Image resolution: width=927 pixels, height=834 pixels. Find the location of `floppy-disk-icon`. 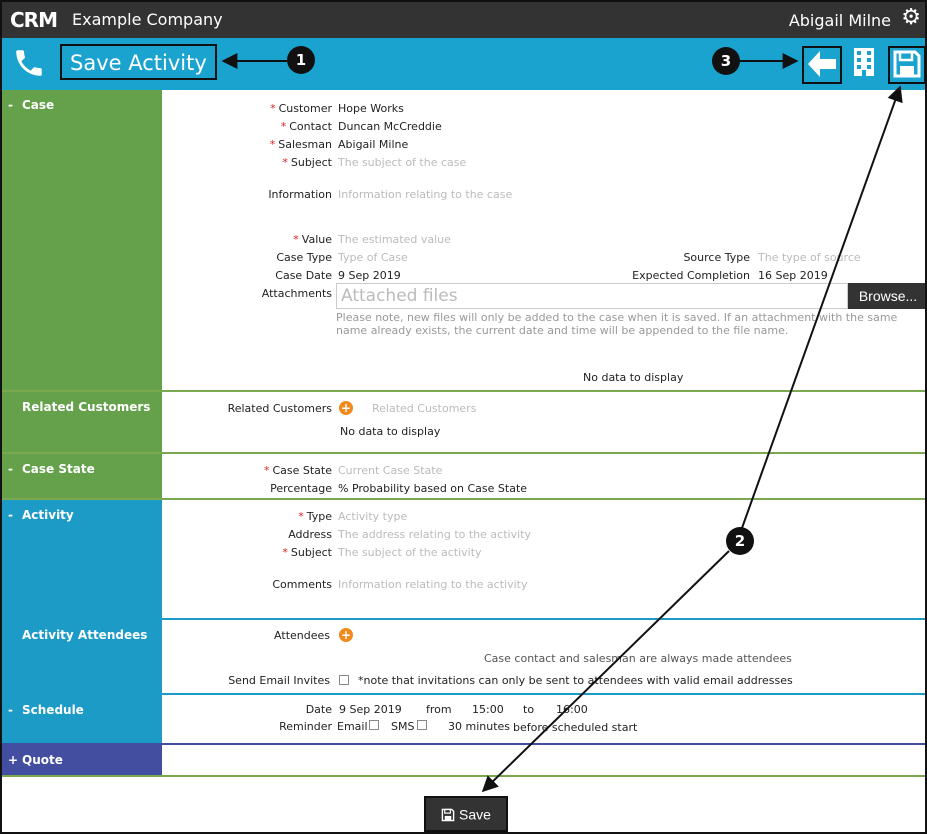

floppy-disk-icon is located at coordinates (907, 63).